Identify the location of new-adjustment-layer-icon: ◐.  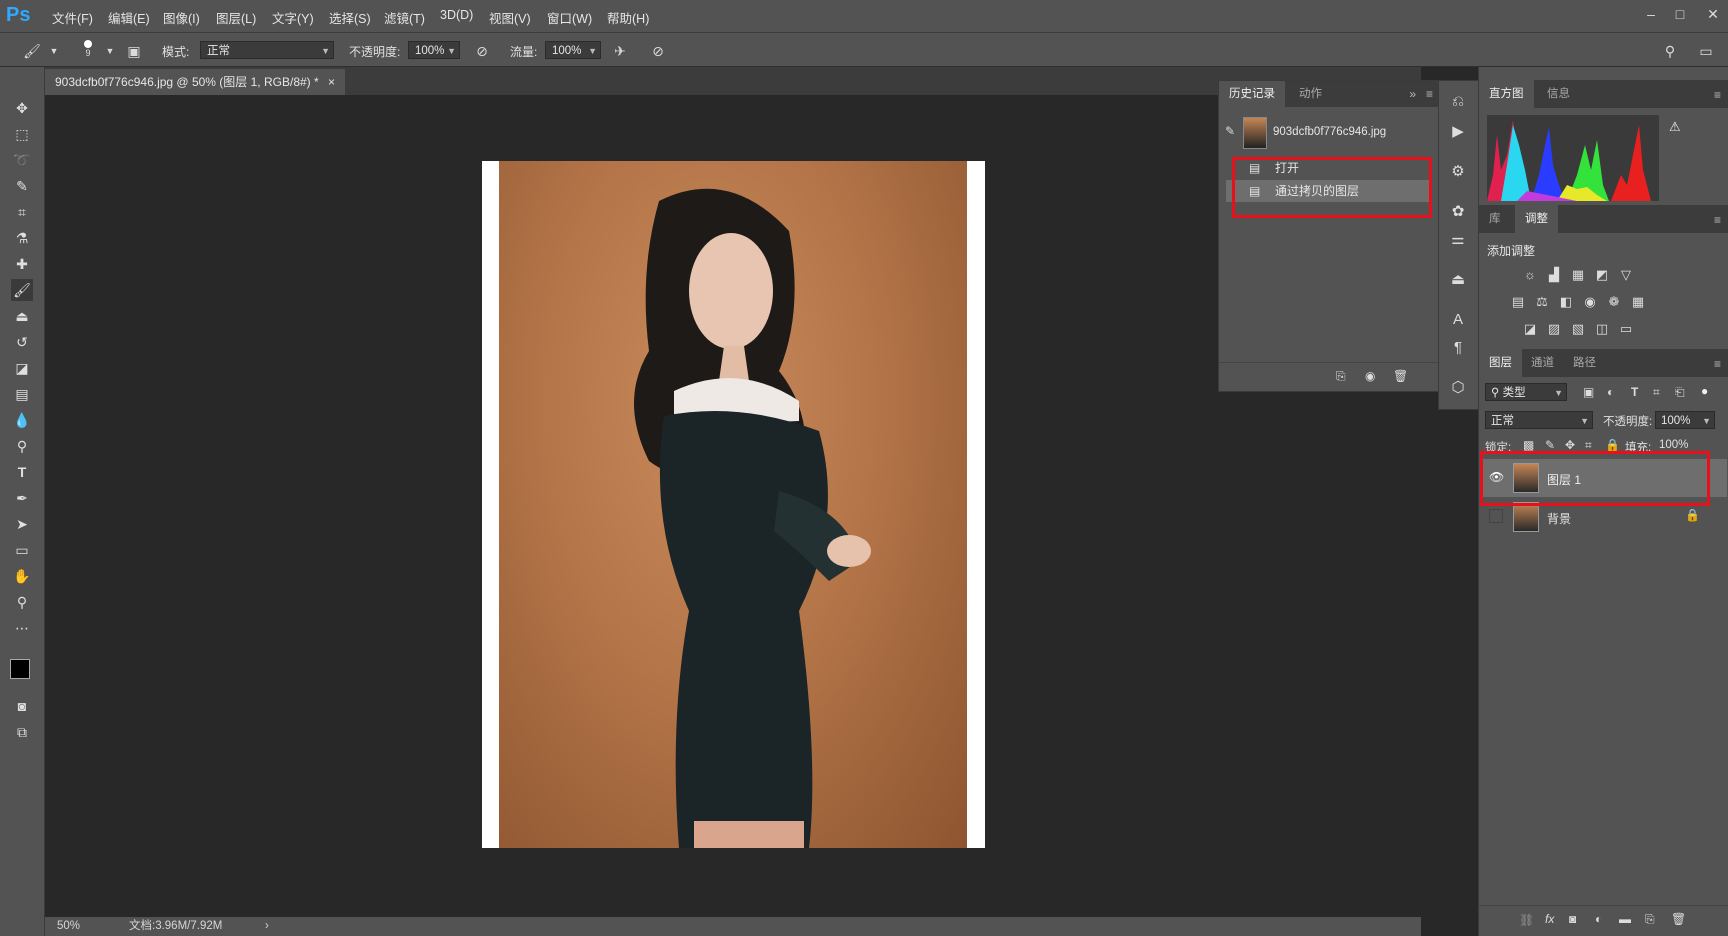
(1598, 919).